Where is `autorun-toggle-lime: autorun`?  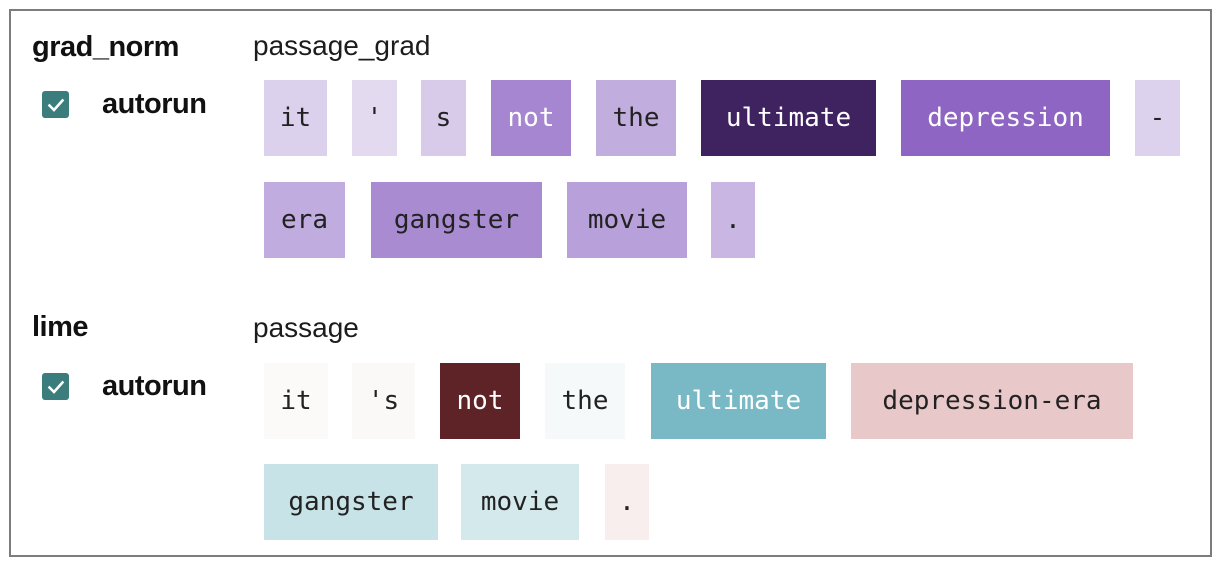
autorun-toggle-lime: autorun is located at coordinates (124, 386).